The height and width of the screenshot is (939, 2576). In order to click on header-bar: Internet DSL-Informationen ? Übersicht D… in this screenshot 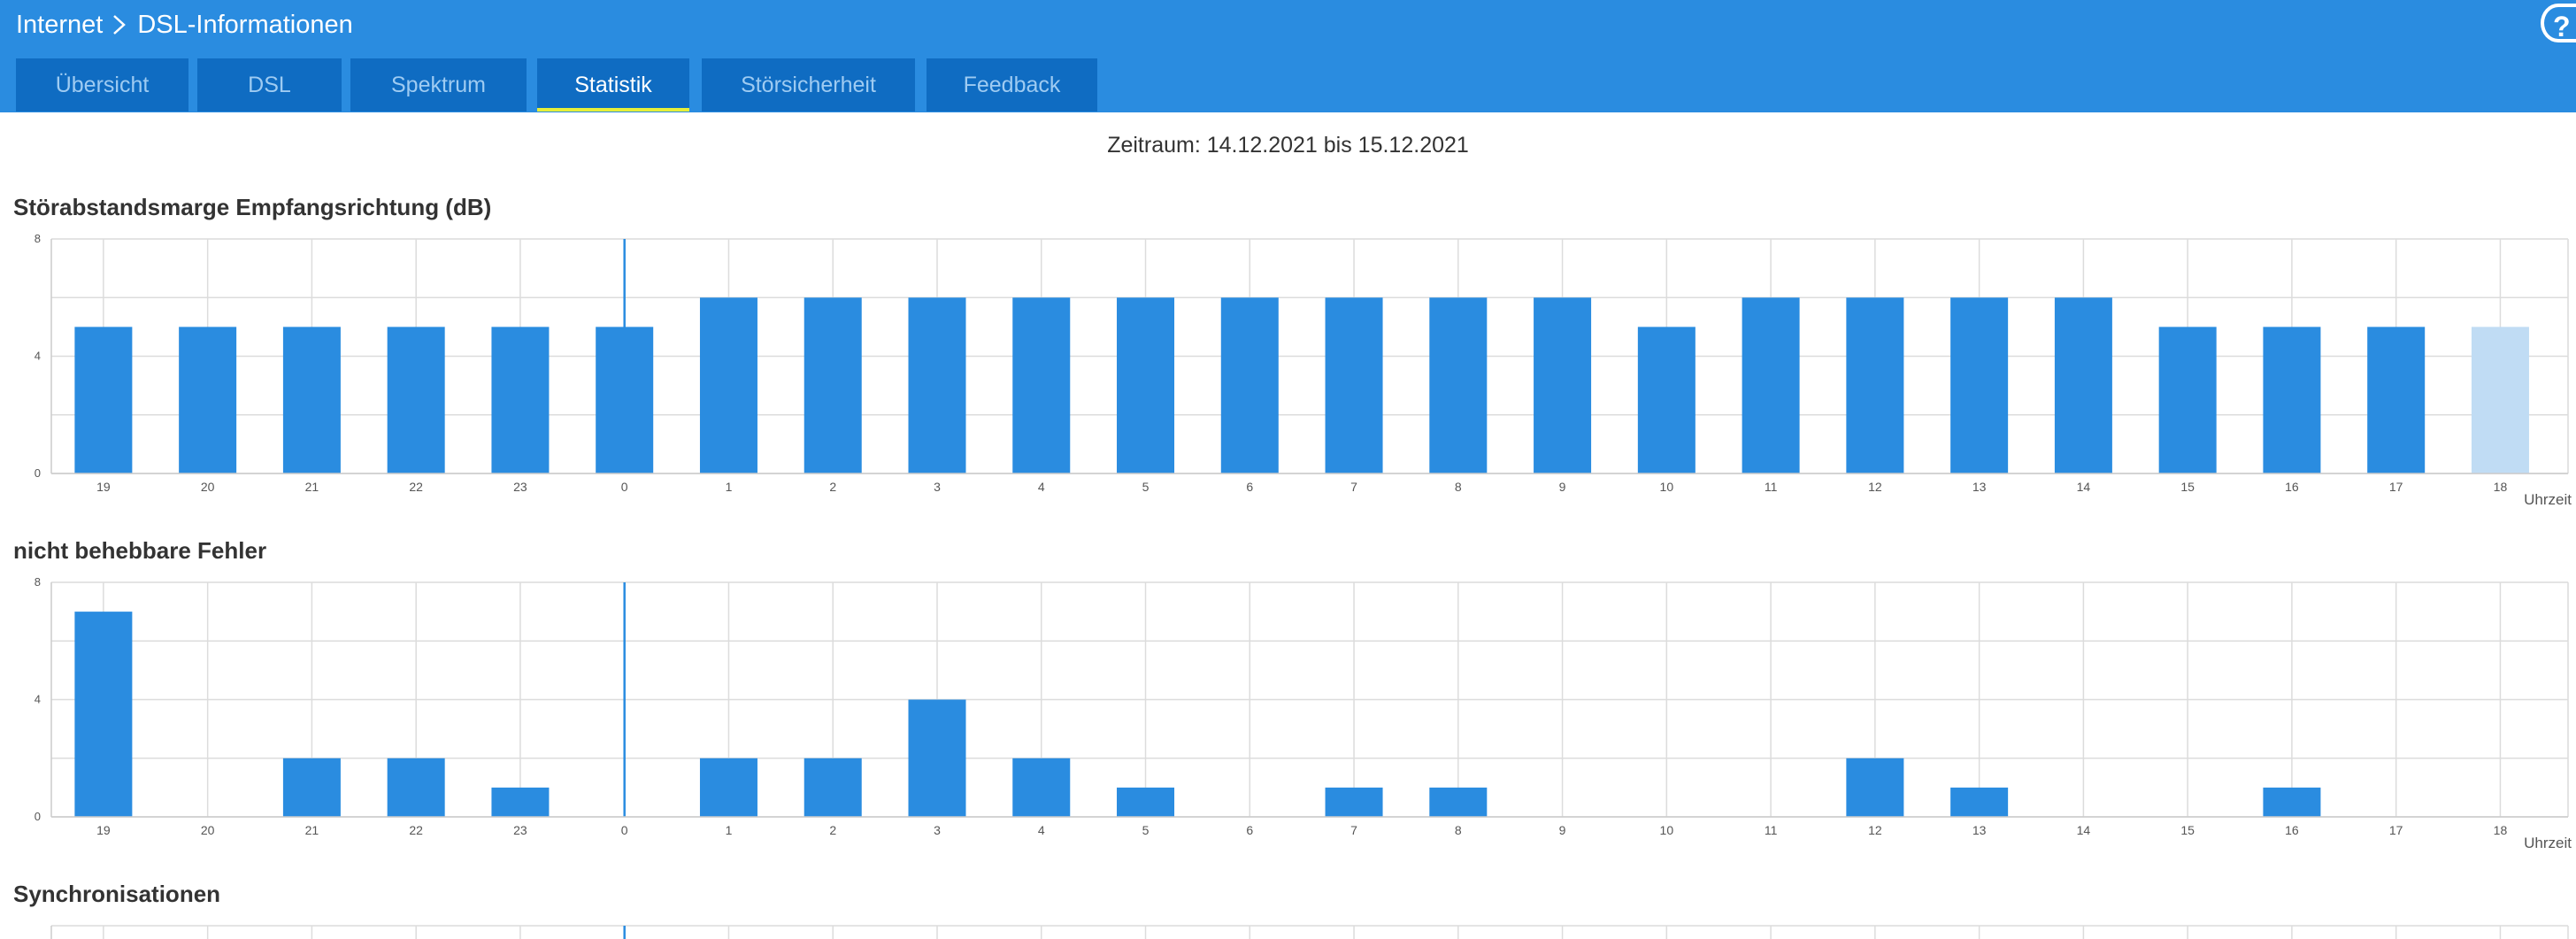, I will do `click(1288, 56)`.